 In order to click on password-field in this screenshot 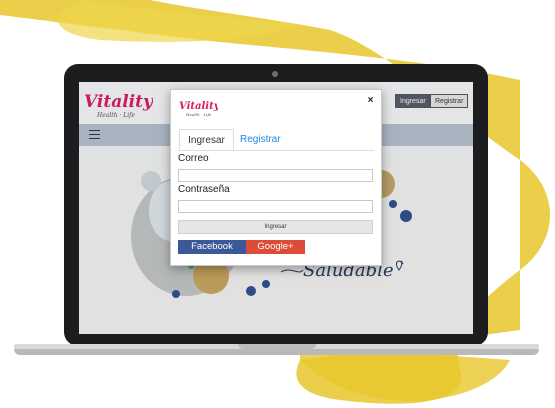, I will do `click(275, 206)`.